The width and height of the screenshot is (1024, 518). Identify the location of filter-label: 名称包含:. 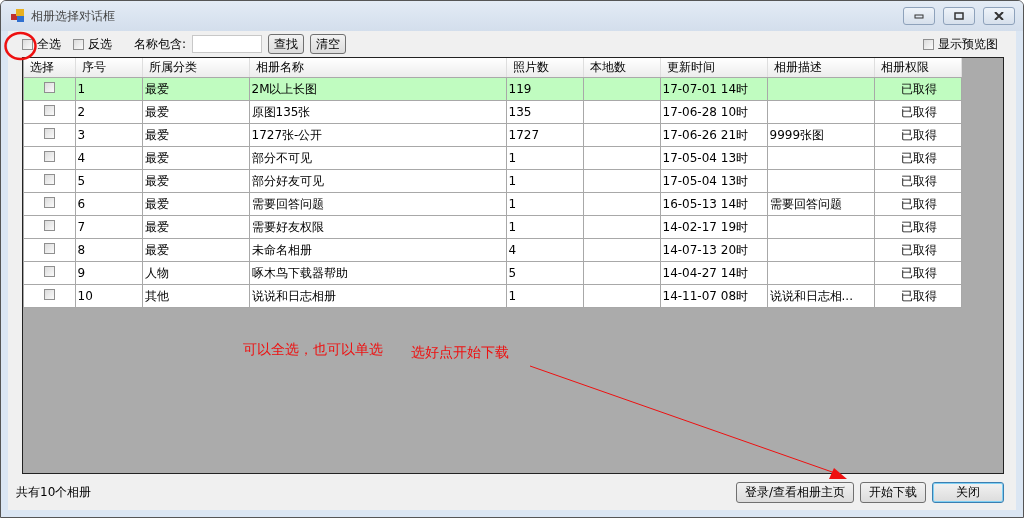
(160, 44).